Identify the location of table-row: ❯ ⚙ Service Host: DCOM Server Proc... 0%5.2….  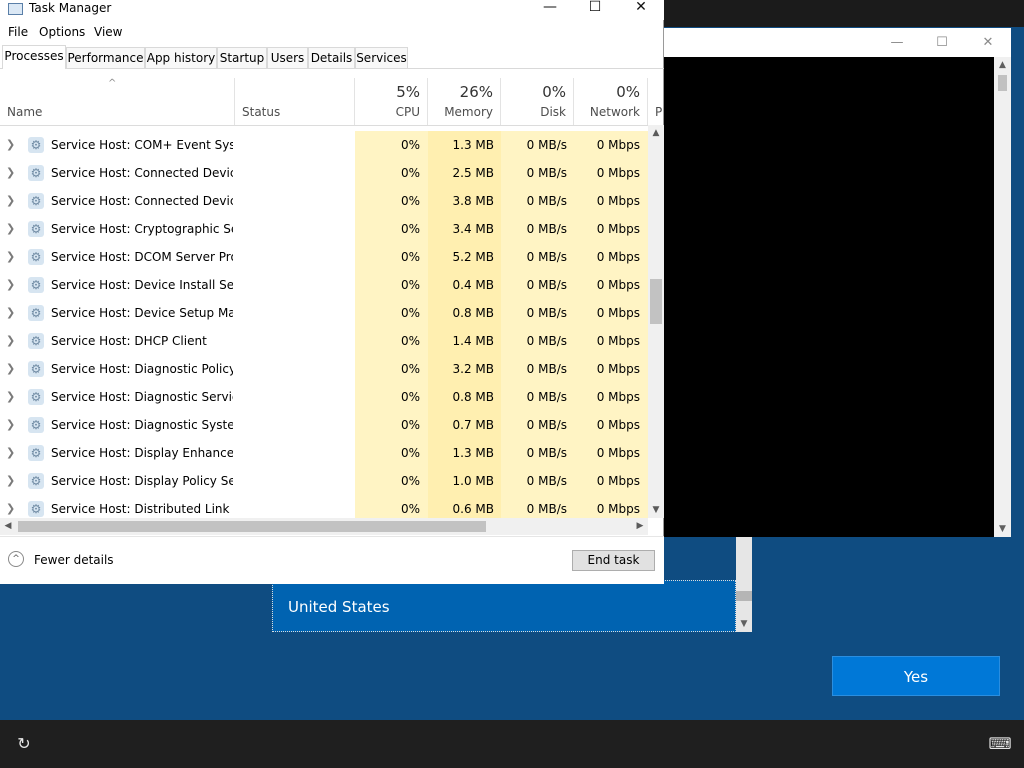
(324, 257).